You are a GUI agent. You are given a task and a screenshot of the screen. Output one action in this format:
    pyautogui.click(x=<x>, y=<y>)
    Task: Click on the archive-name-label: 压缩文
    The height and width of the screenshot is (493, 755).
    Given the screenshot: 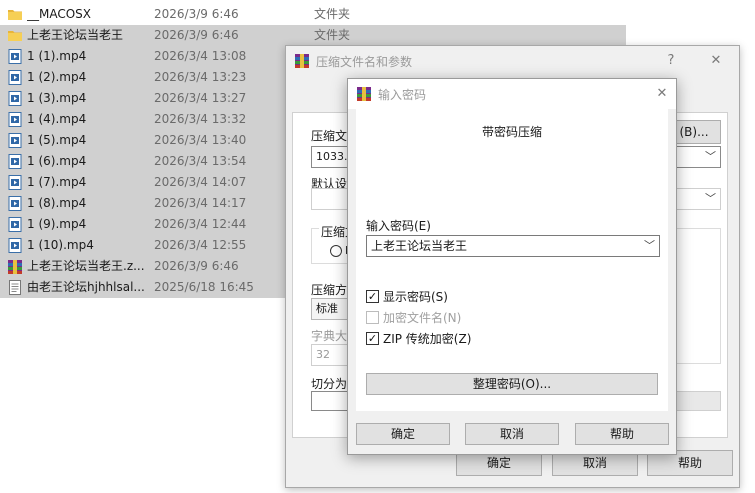 What is the action you would take?
    pyautogui.click(x=329, y=136)
    